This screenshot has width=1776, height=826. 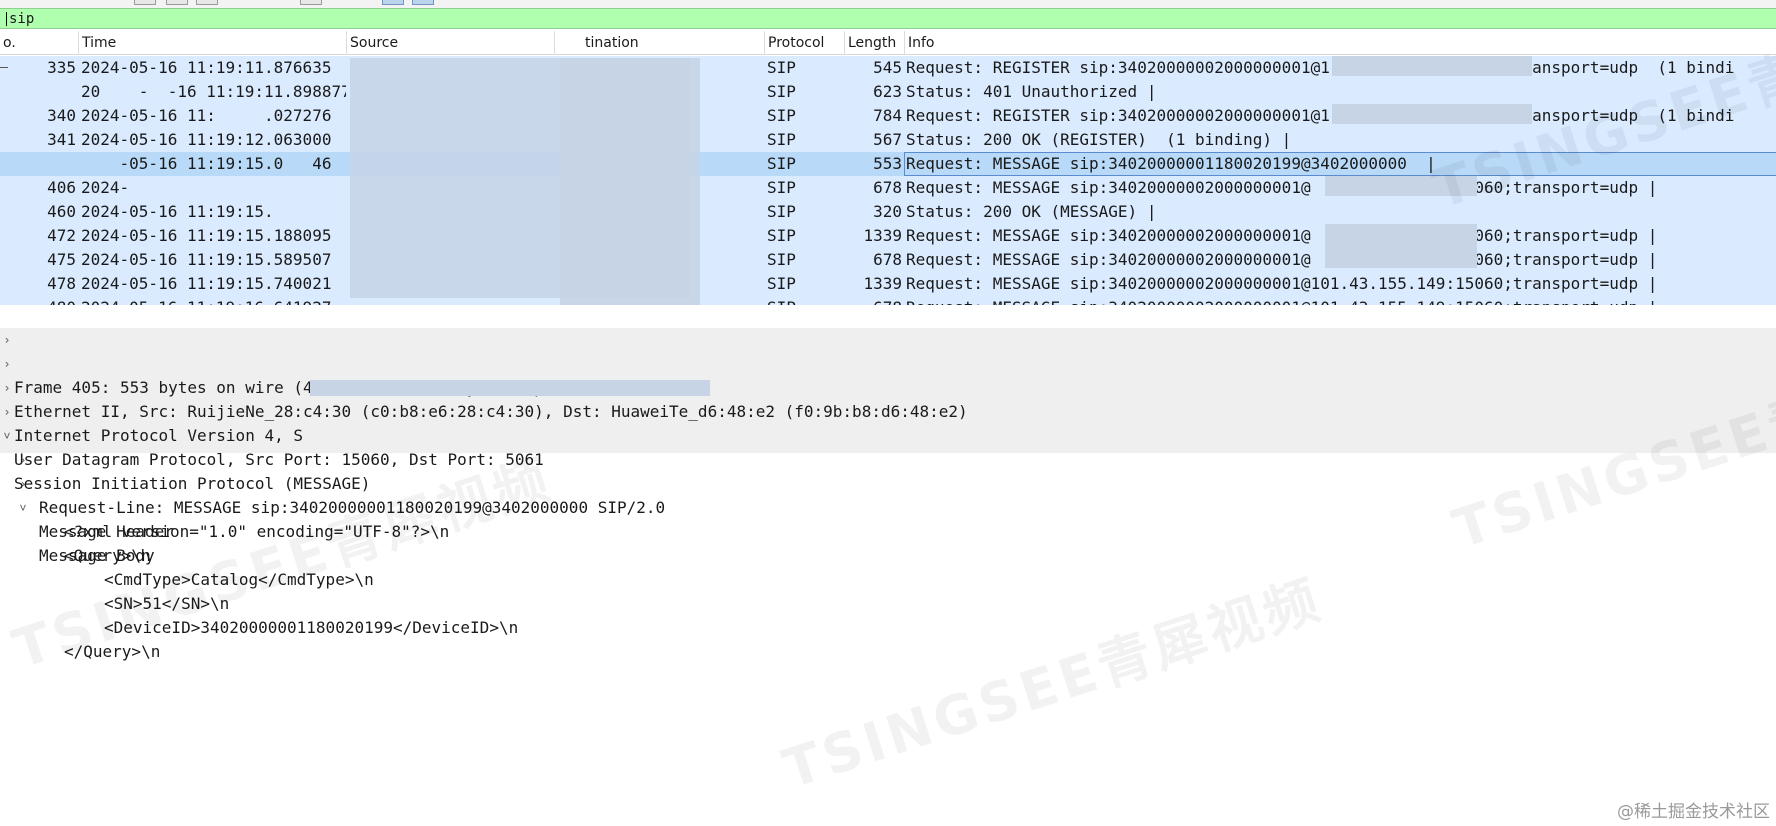 I want to click on packet-time: 2024-05-16 11:19:11.876635, so click(x=206, y=67).